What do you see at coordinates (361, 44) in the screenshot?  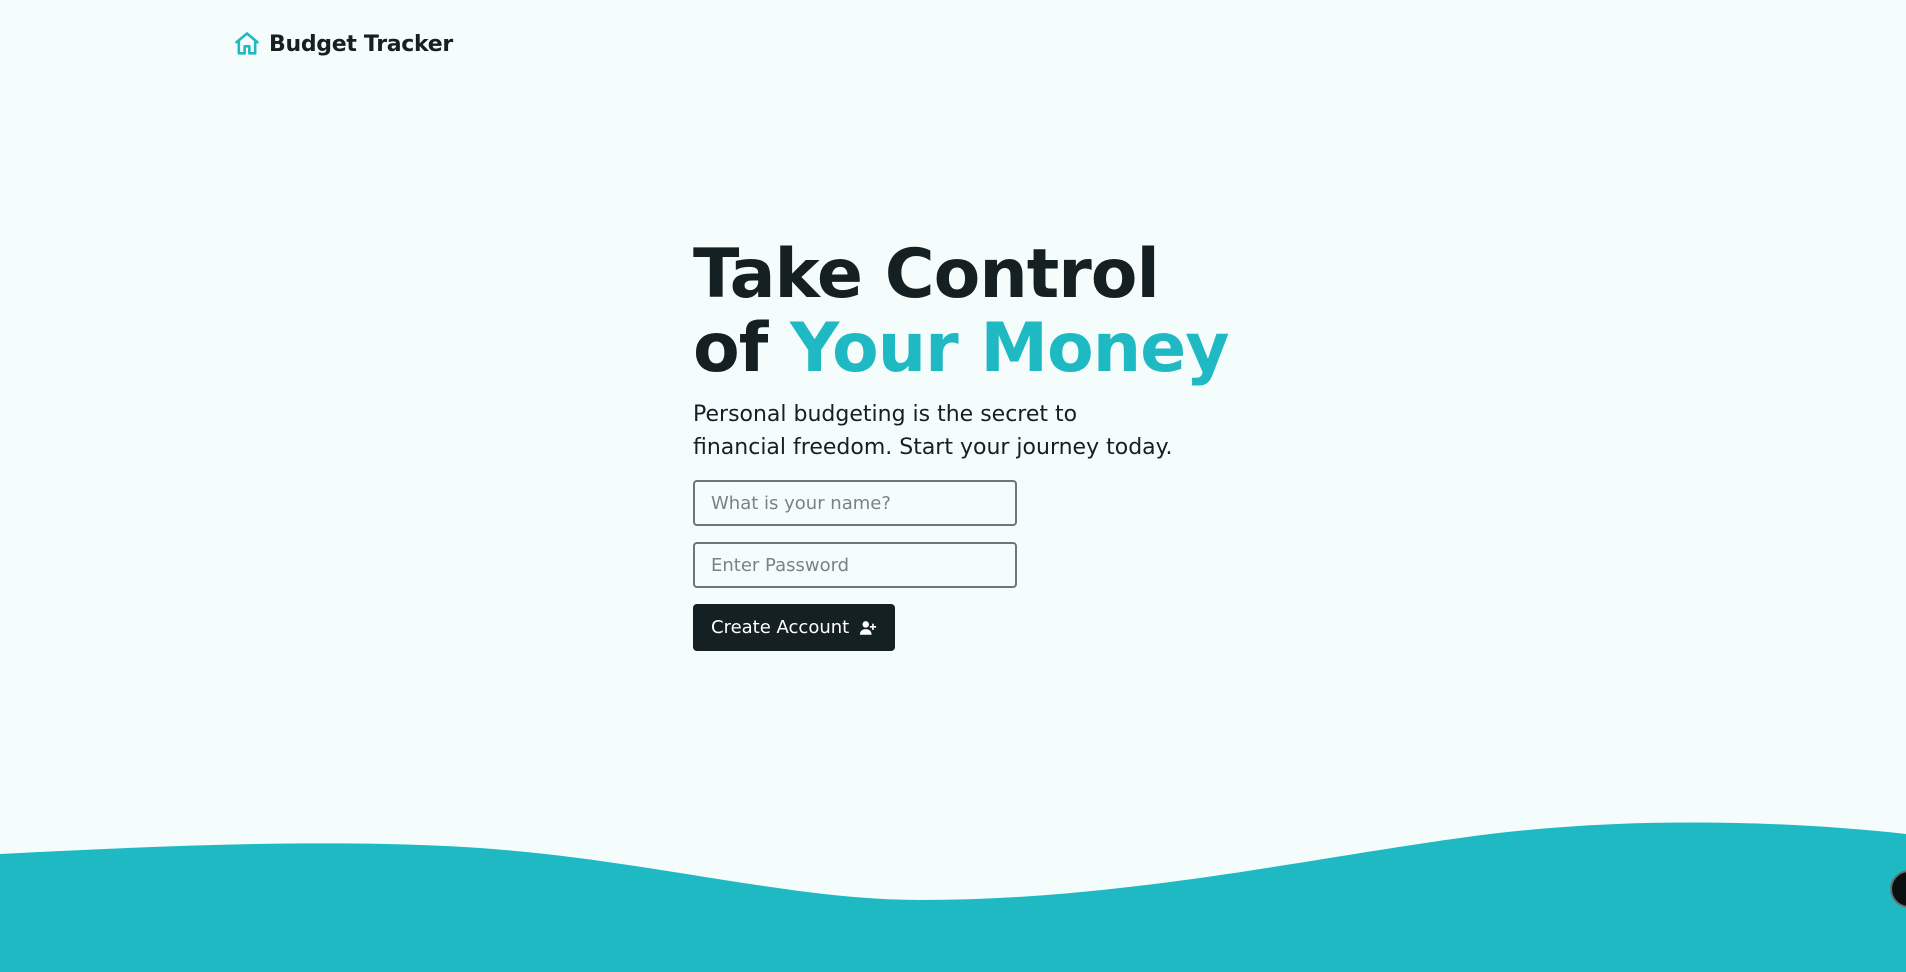 I see `brand-name: Budget Tracker` at bounding box center [361, 44].